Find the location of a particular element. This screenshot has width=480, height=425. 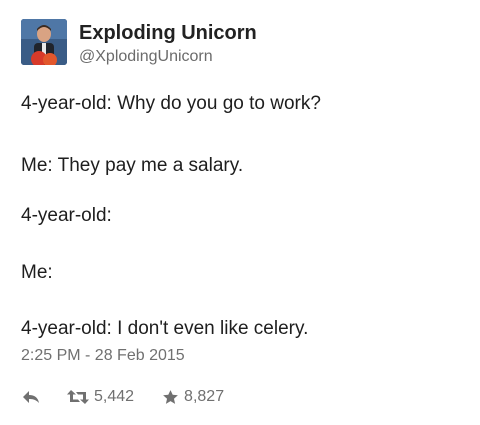

retweet-button: 5,442 is located at coordinates (100, 397).